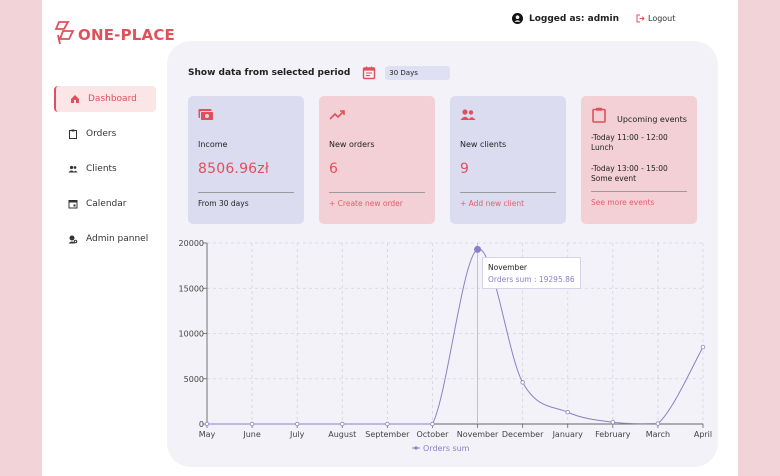 This screenshot has width=780, height=476. I want to click on chart-tooltip: November Orders sum : 19295.86, so click(531, 273).